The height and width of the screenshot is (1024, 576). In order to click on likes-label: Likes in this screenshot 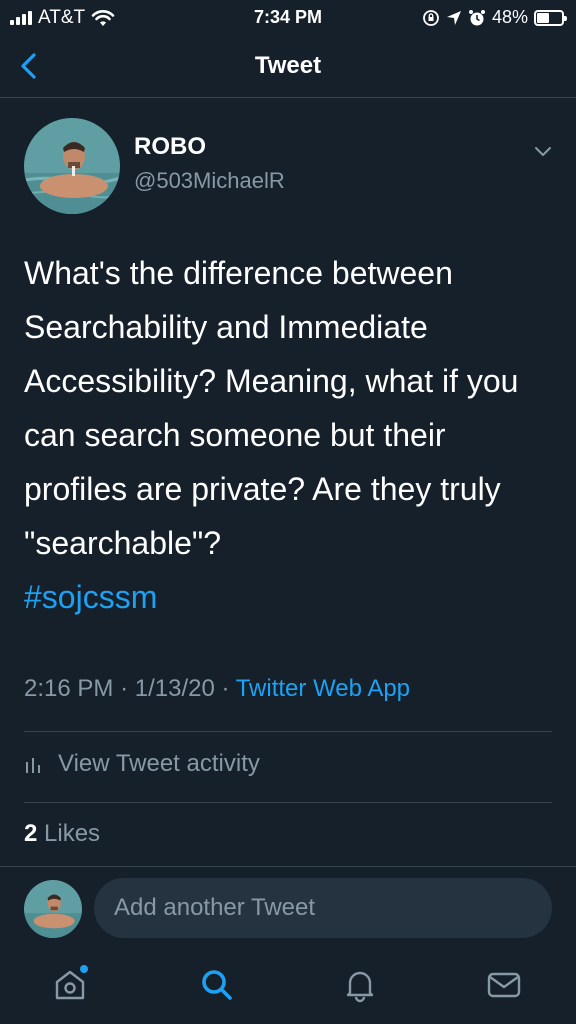, I will do `click(72, 833)`.